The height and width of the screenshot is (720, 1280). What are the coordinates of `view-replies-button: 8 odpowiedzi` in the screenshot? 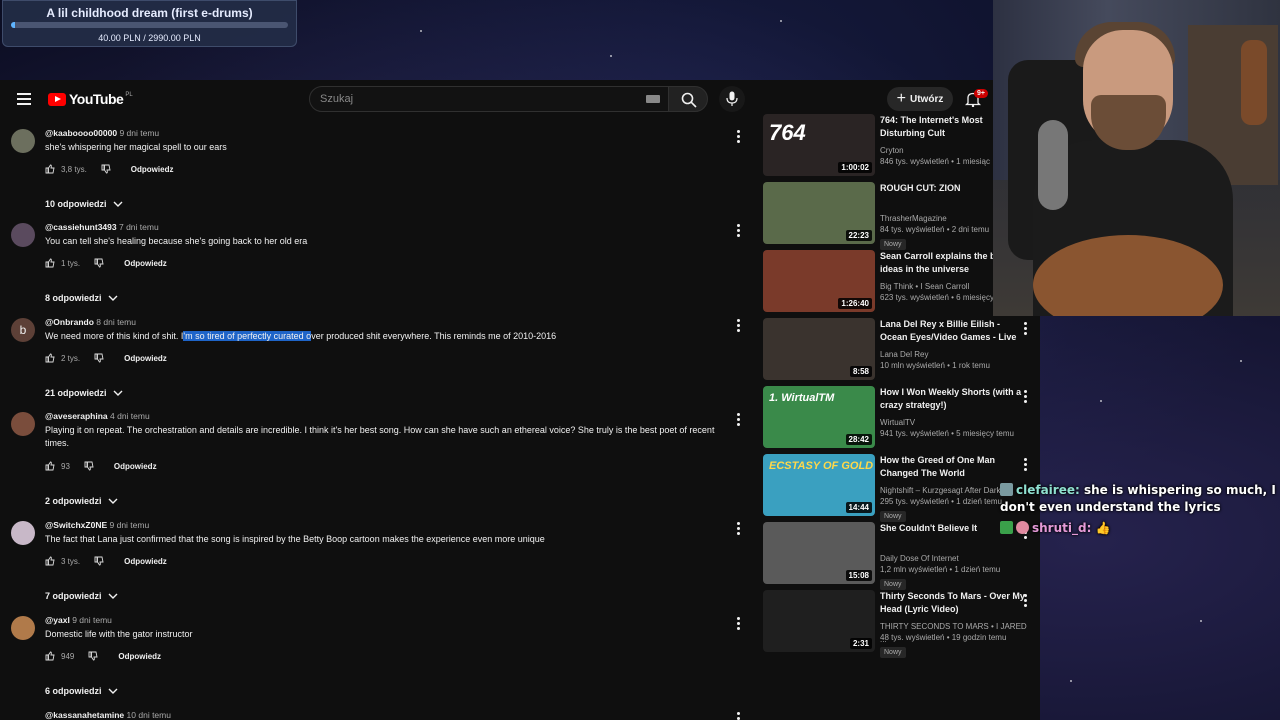 It's located at (81, 298).